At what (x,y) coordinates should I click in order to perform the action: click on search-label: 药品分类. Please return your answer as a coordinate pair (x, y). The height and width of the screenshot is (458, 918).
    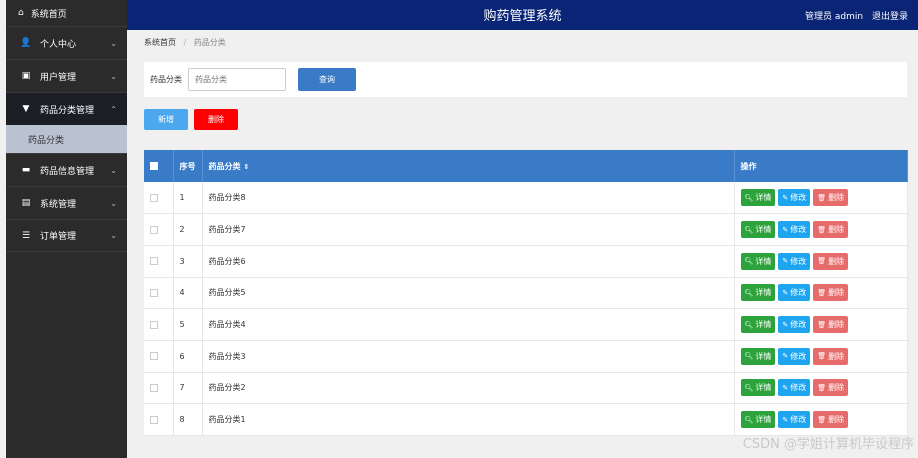
    Looking at the image, I should click on (166, 79).